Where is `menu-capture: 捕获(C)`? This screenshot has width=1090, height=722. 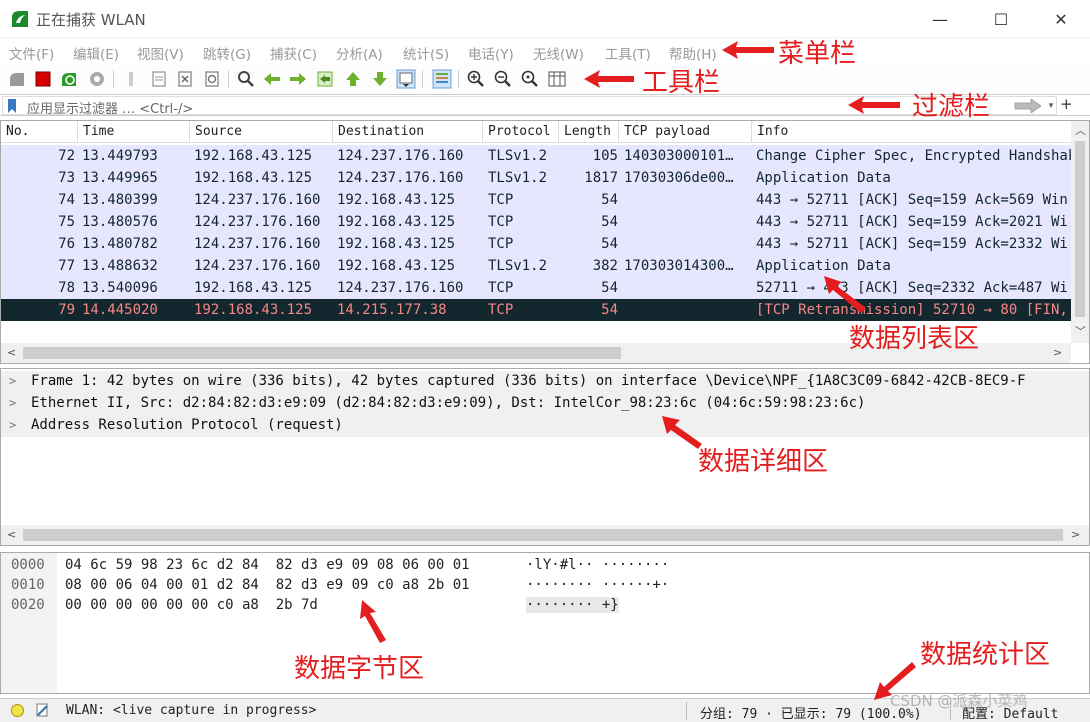 menu-capture: 捕获(C) is located at coordinates (293, 53).